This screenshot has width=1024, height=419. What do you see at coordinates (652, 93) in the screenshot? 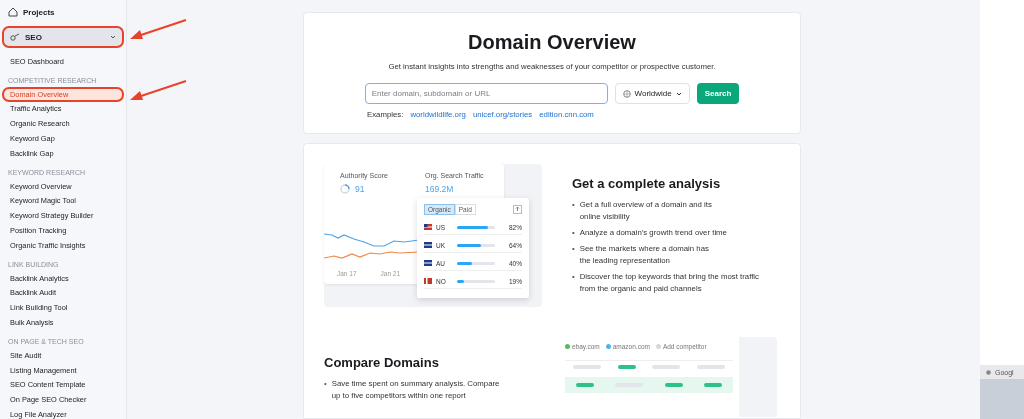
I see `region-dropdown: Worldwide` at bounding box center [652, 93].